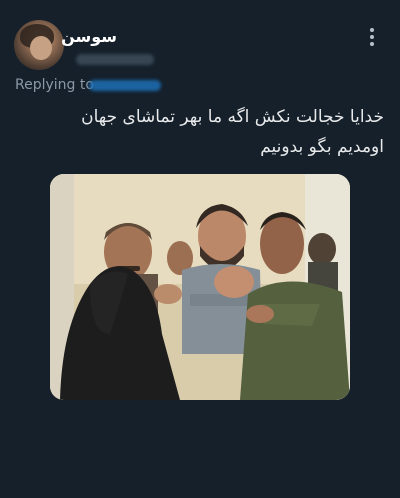 The image size is (400, 498). I want to click on avatar-face, so click(41, 48).